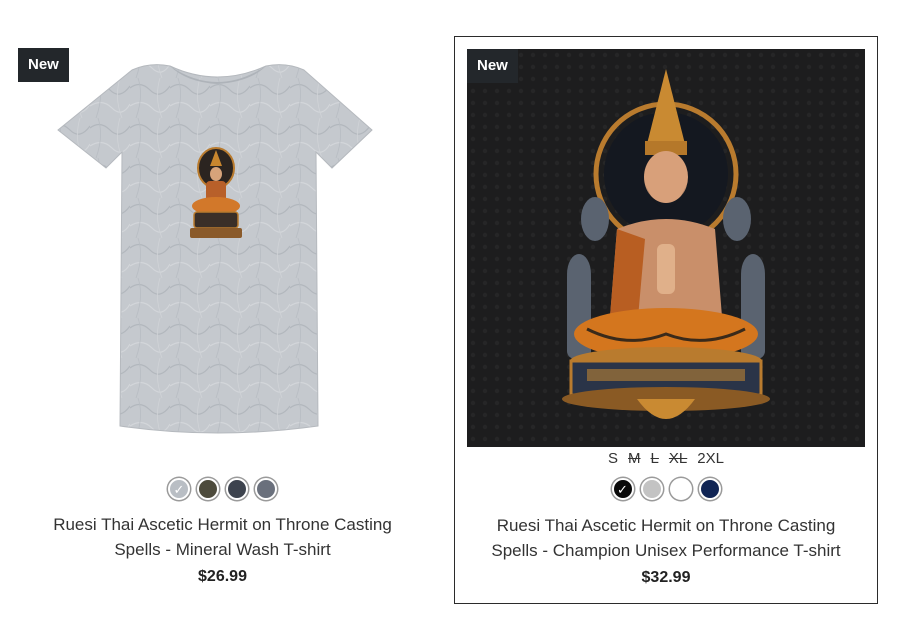 Image resolution: width=909 pixels, height=632 pixels. I want to click on swatch-black: ✓, so click(622, 489).